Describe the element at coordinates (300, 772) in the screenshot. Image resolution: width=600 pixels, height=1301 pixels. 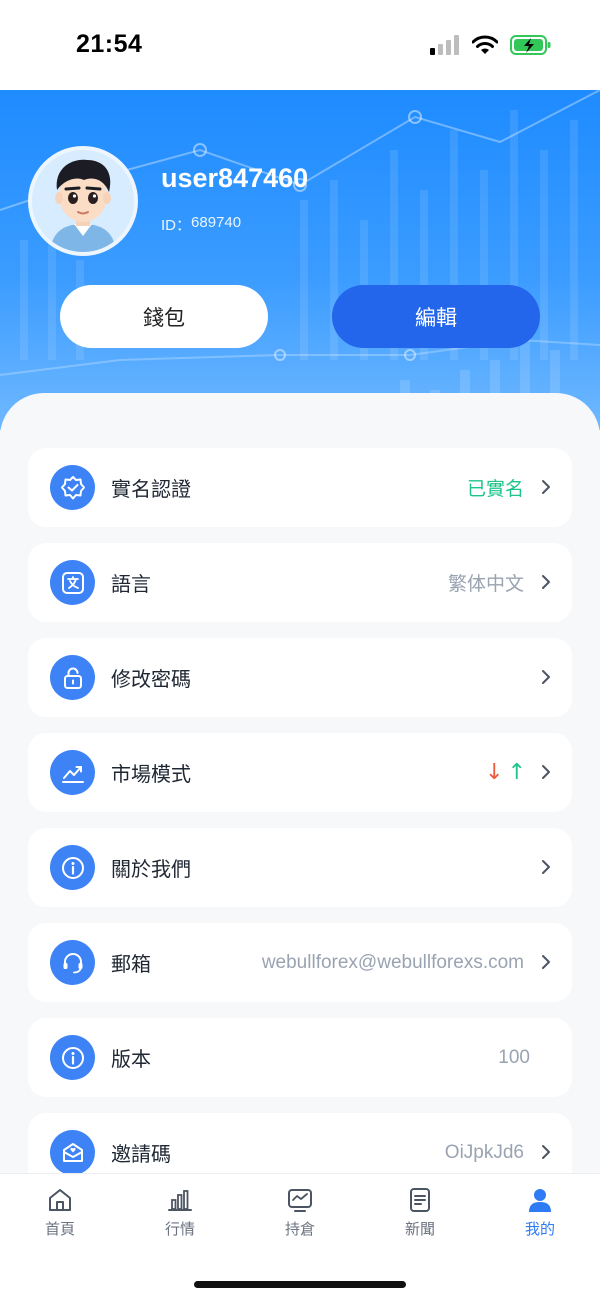
I see `menu-item-market-mode: 市場模式 ↓ ↑` at that location.